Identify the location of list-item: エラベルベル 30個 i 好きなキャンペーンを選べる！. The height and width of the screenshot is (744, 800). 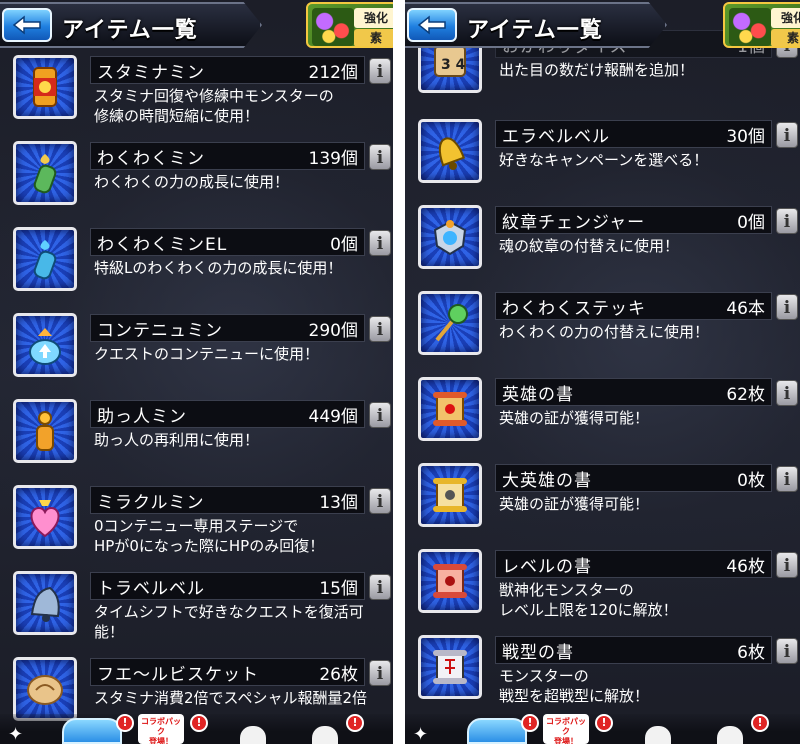
(602, 161).